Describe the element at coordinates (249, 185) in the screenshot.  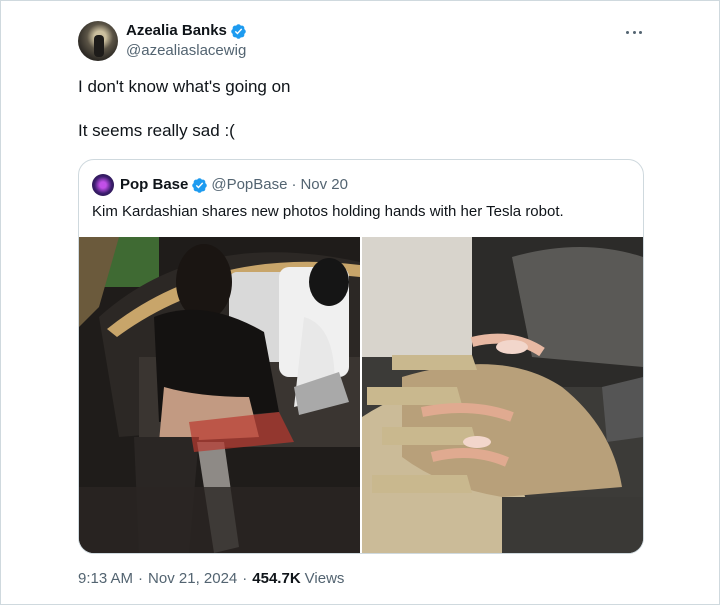
I see `quoted-author-handle: @PopBase` at that location.